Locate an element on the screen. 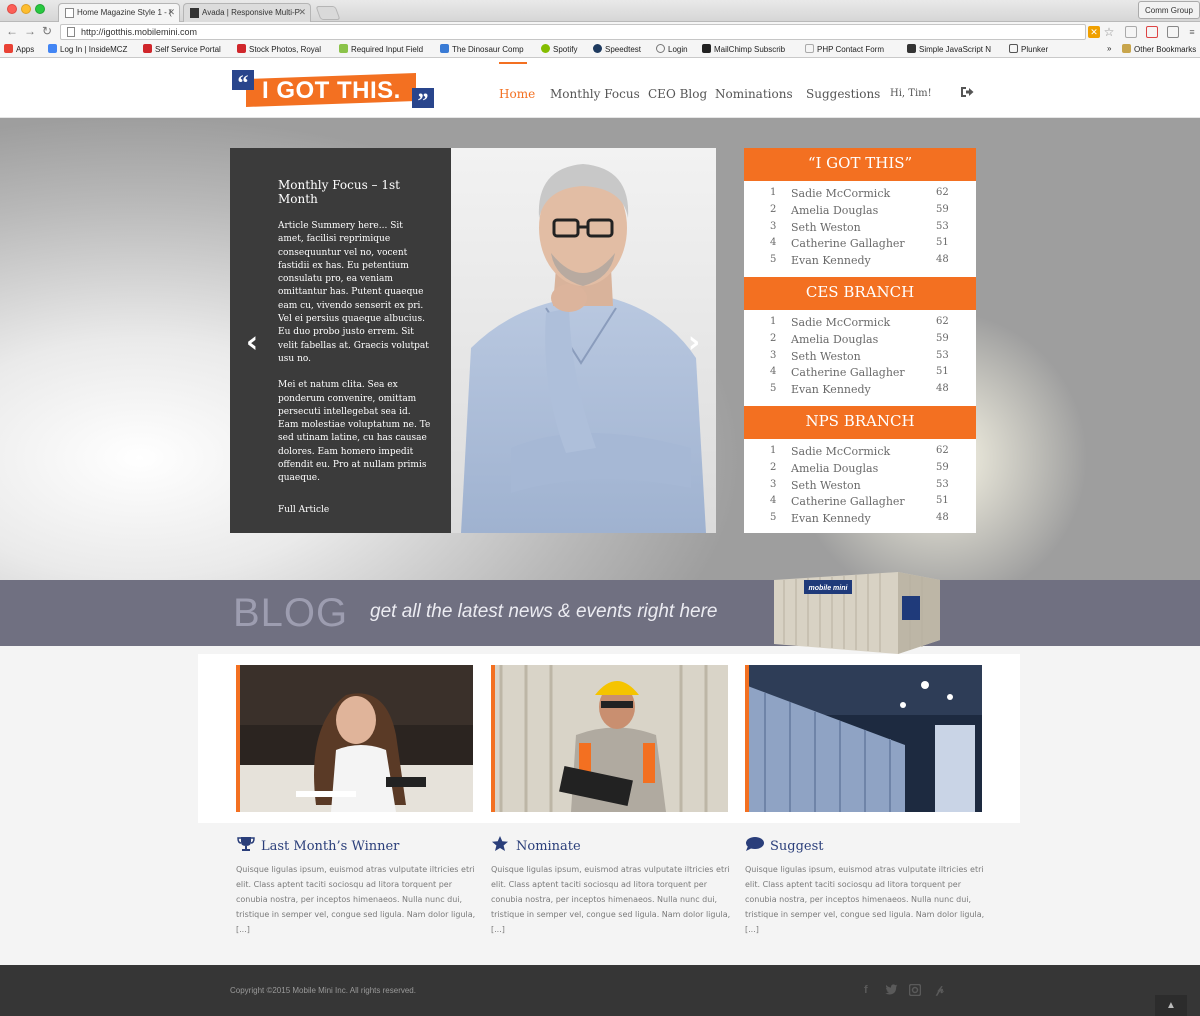  blog-heading: BLOG is located at coordinates (291, 613).